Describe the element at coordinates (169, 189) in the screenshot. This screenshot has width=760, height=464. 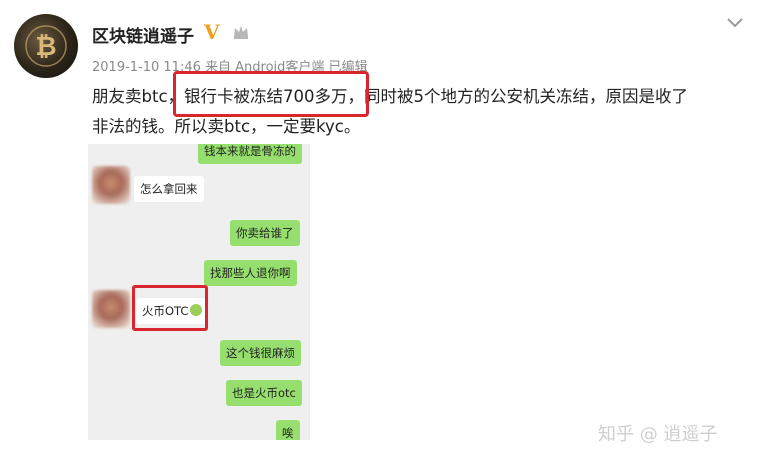
I see `chat-message: 怎么拿回来` at that location.